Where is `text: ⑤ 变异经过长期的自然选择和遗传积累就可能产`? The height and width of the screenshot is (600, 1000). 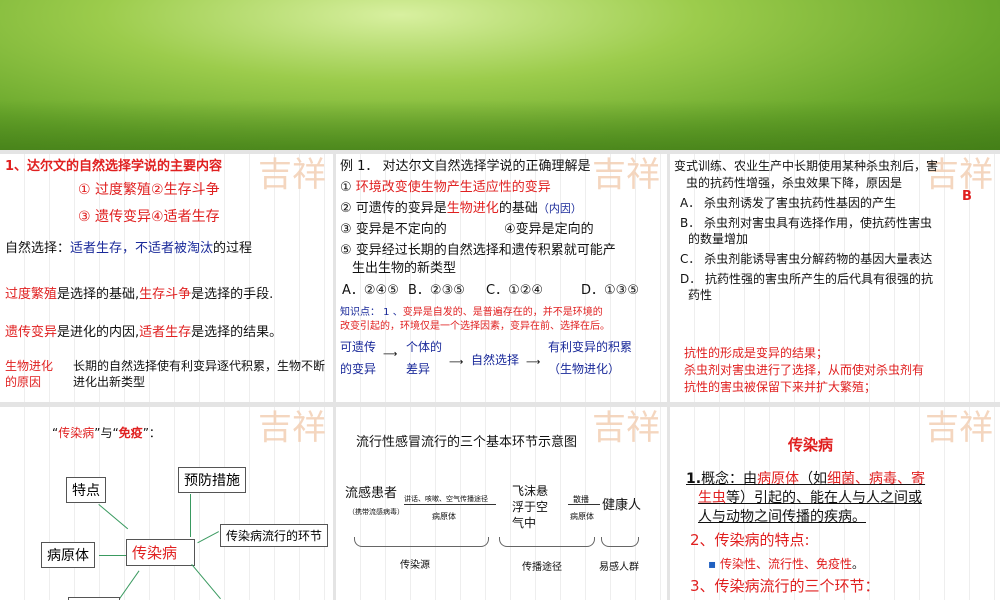
text: ⑤ 变异经过长期的自然选择和遗传积累就可能产 is located at coordinates (478, 250).